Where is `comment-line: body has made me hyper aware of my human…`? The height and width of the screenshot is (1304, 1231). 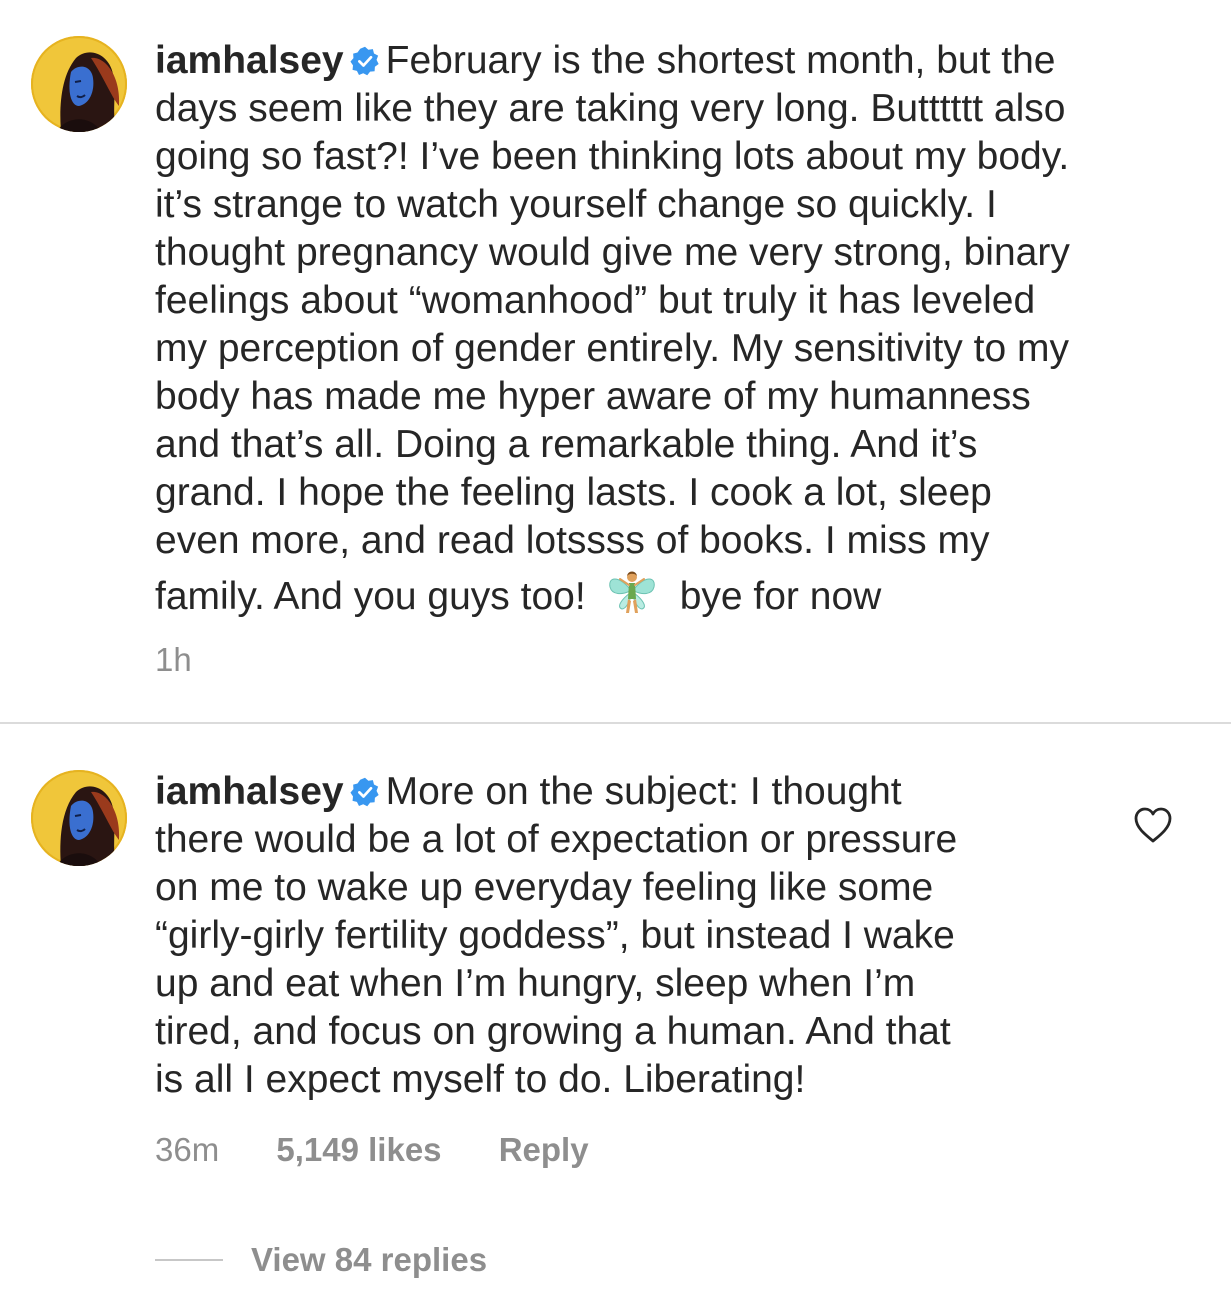
comment-line: body has made me hyper aware of my human… is located at coordinates (593, 396).